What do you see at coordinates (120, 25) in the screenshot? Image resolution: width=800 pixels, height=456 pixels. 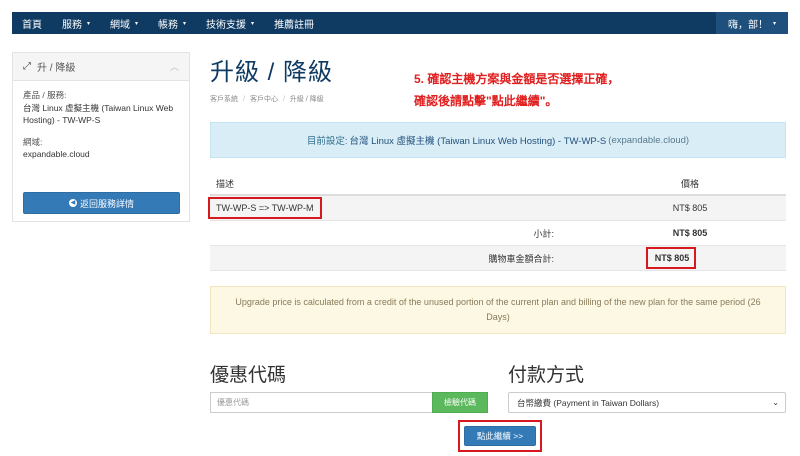 I see `nav-domains-label: 網域` at bounding box center [120, 25].